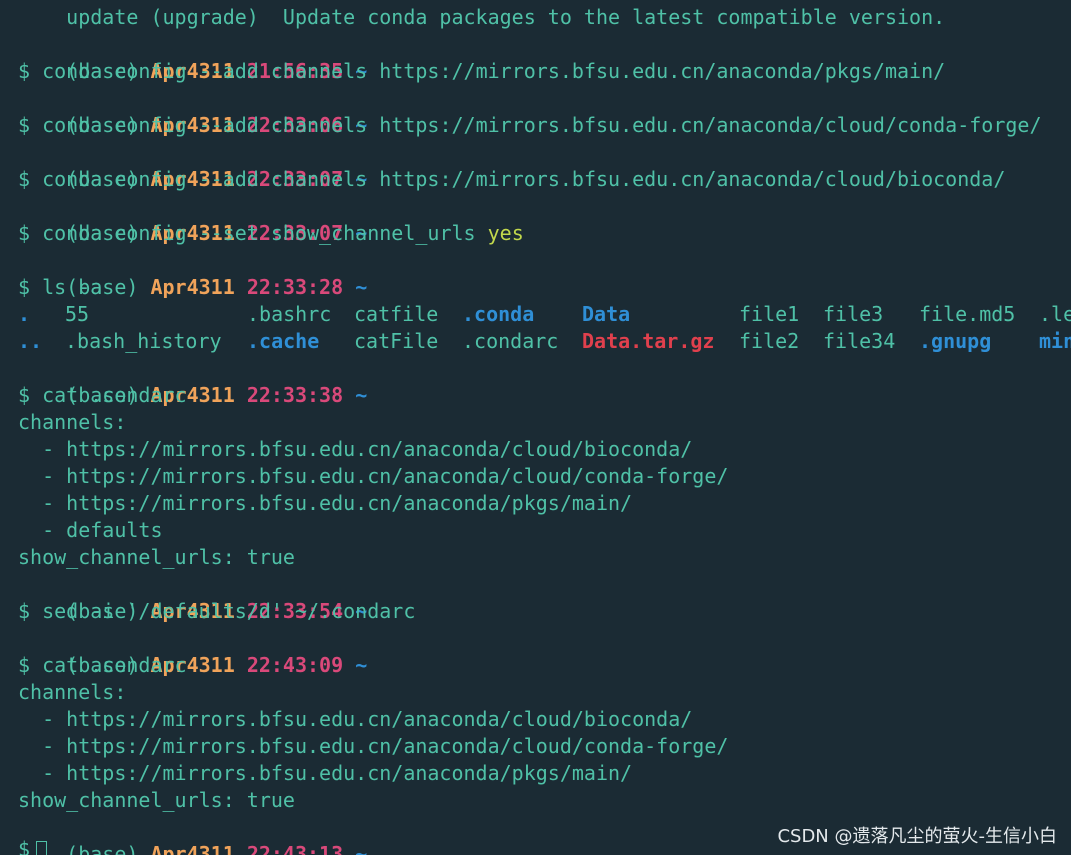 The height and width of the screenshot is (855, 1071). I want to click on command-line: $, so click(33, 845).